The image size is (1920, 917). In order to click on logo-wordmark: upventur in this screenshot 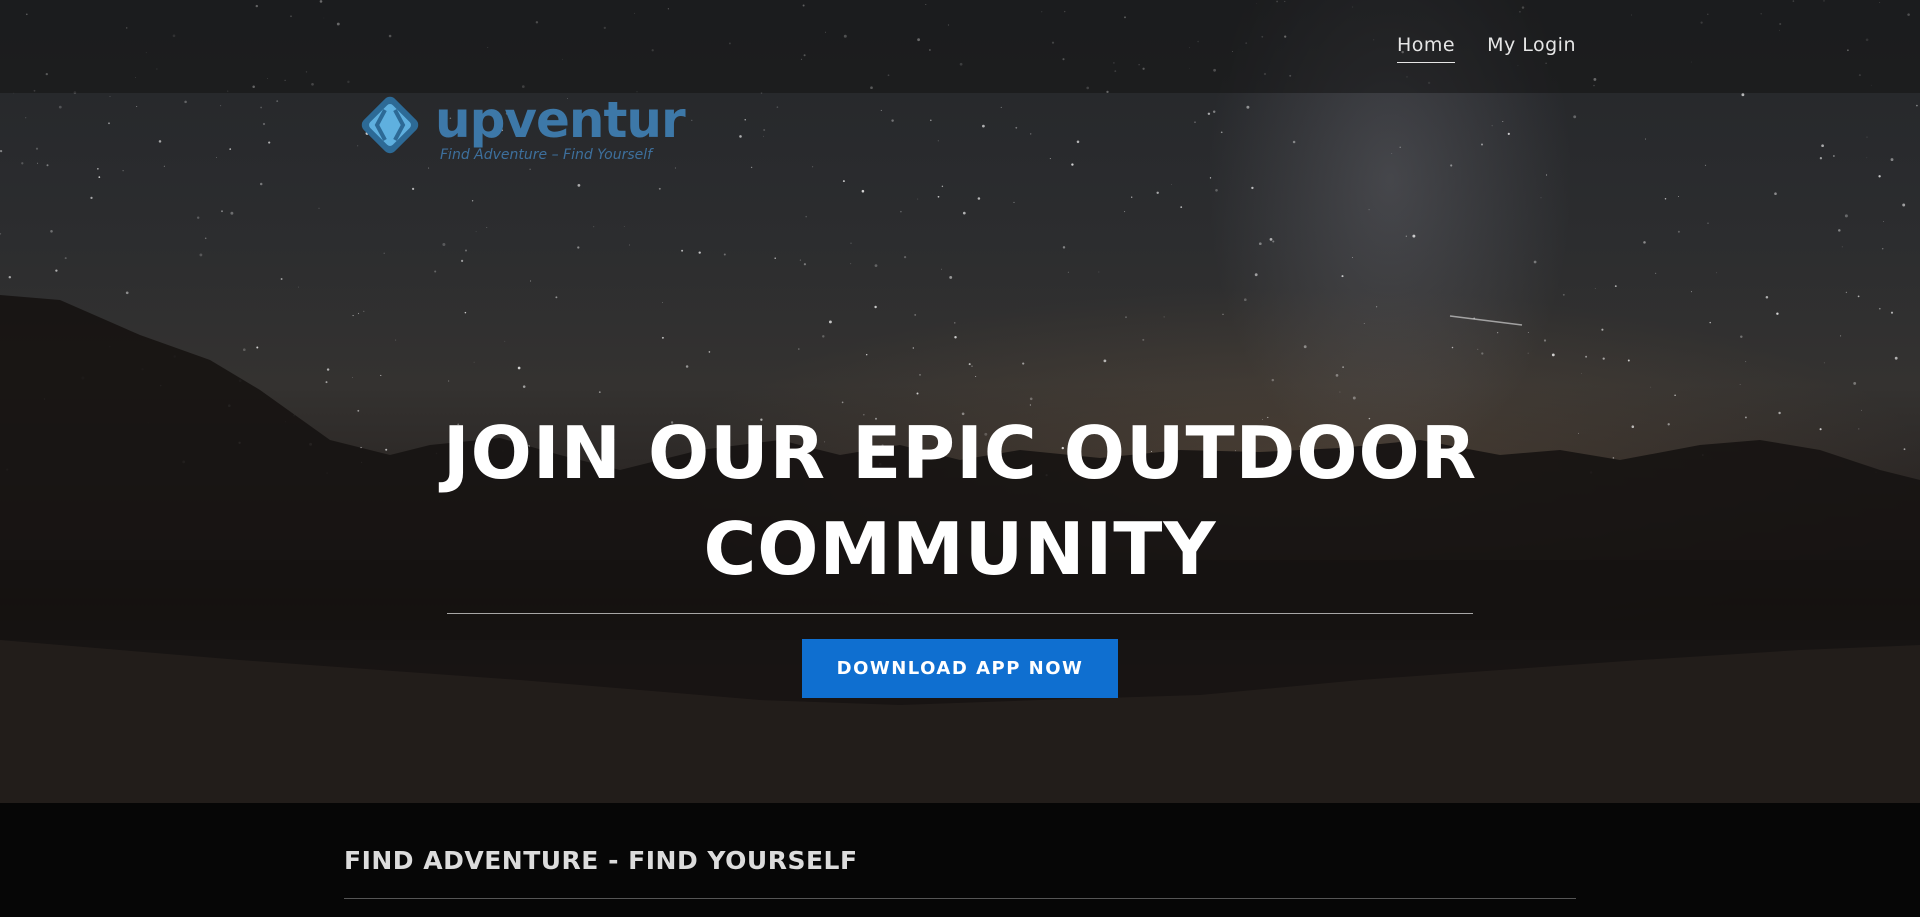, I will do `click(560, 120)`.